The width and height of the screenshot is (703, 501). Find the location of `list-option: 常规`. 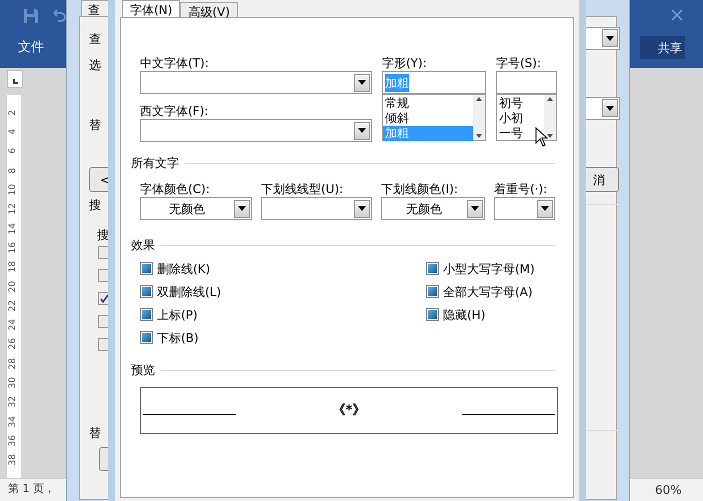

list-option: 常规 is located at coordinates (428, 103).